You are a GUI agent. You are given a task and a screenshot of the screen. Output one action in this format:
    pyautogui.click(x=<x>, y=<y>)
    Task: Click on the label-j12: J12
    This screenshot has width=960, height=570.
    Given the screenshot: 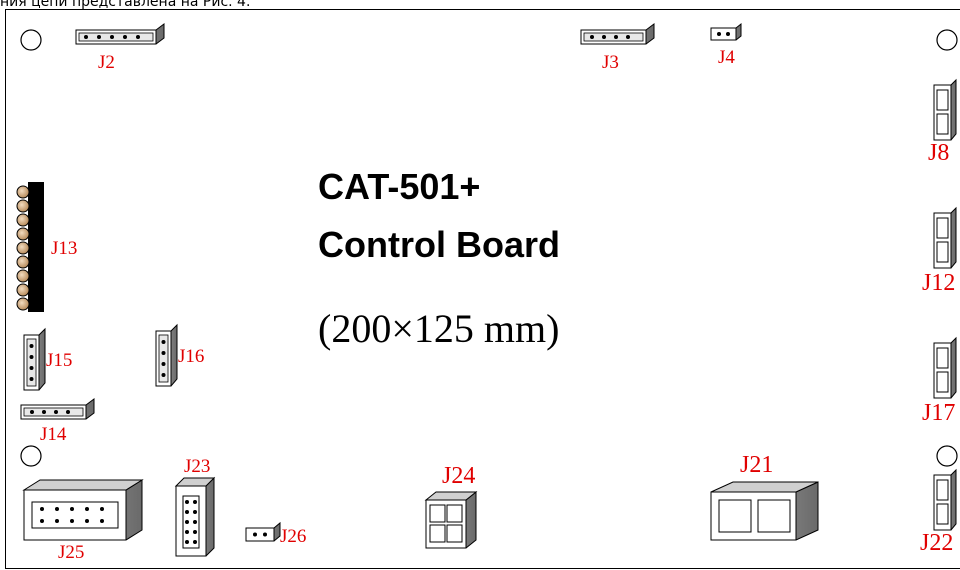 What is the action you would take?
    pyautogui.click(x=938, y=283)
    